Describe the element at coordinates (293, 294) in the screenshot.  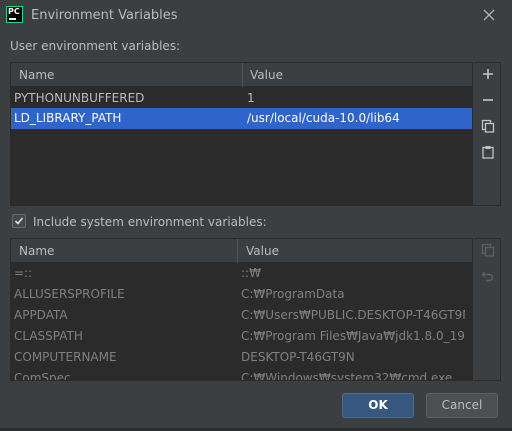
I see `variable-value: C:₩ProgramData` at that location.